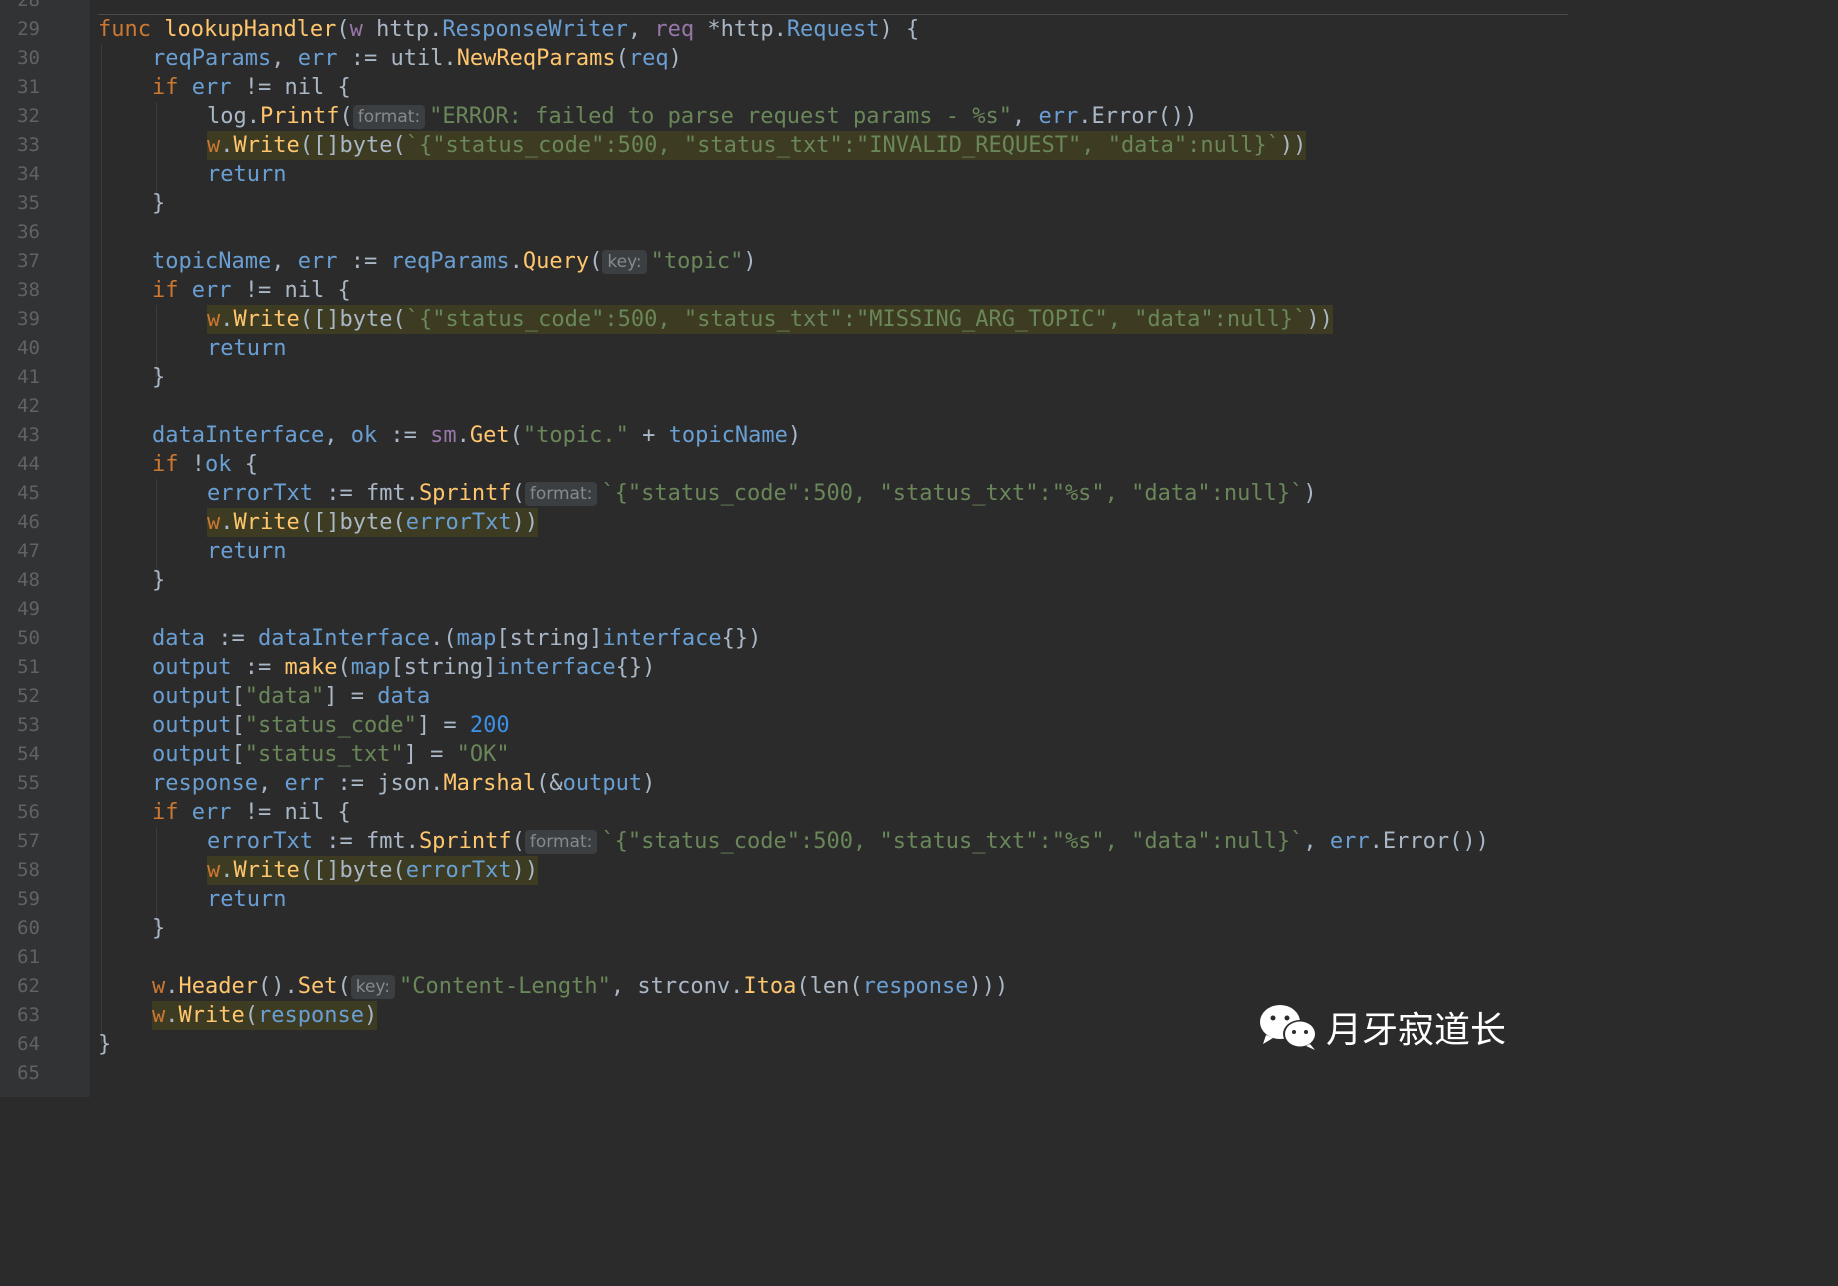  Describe the element at coordinates (104, 1044) in the screenshot. I see `code-line-64: }` at that location.